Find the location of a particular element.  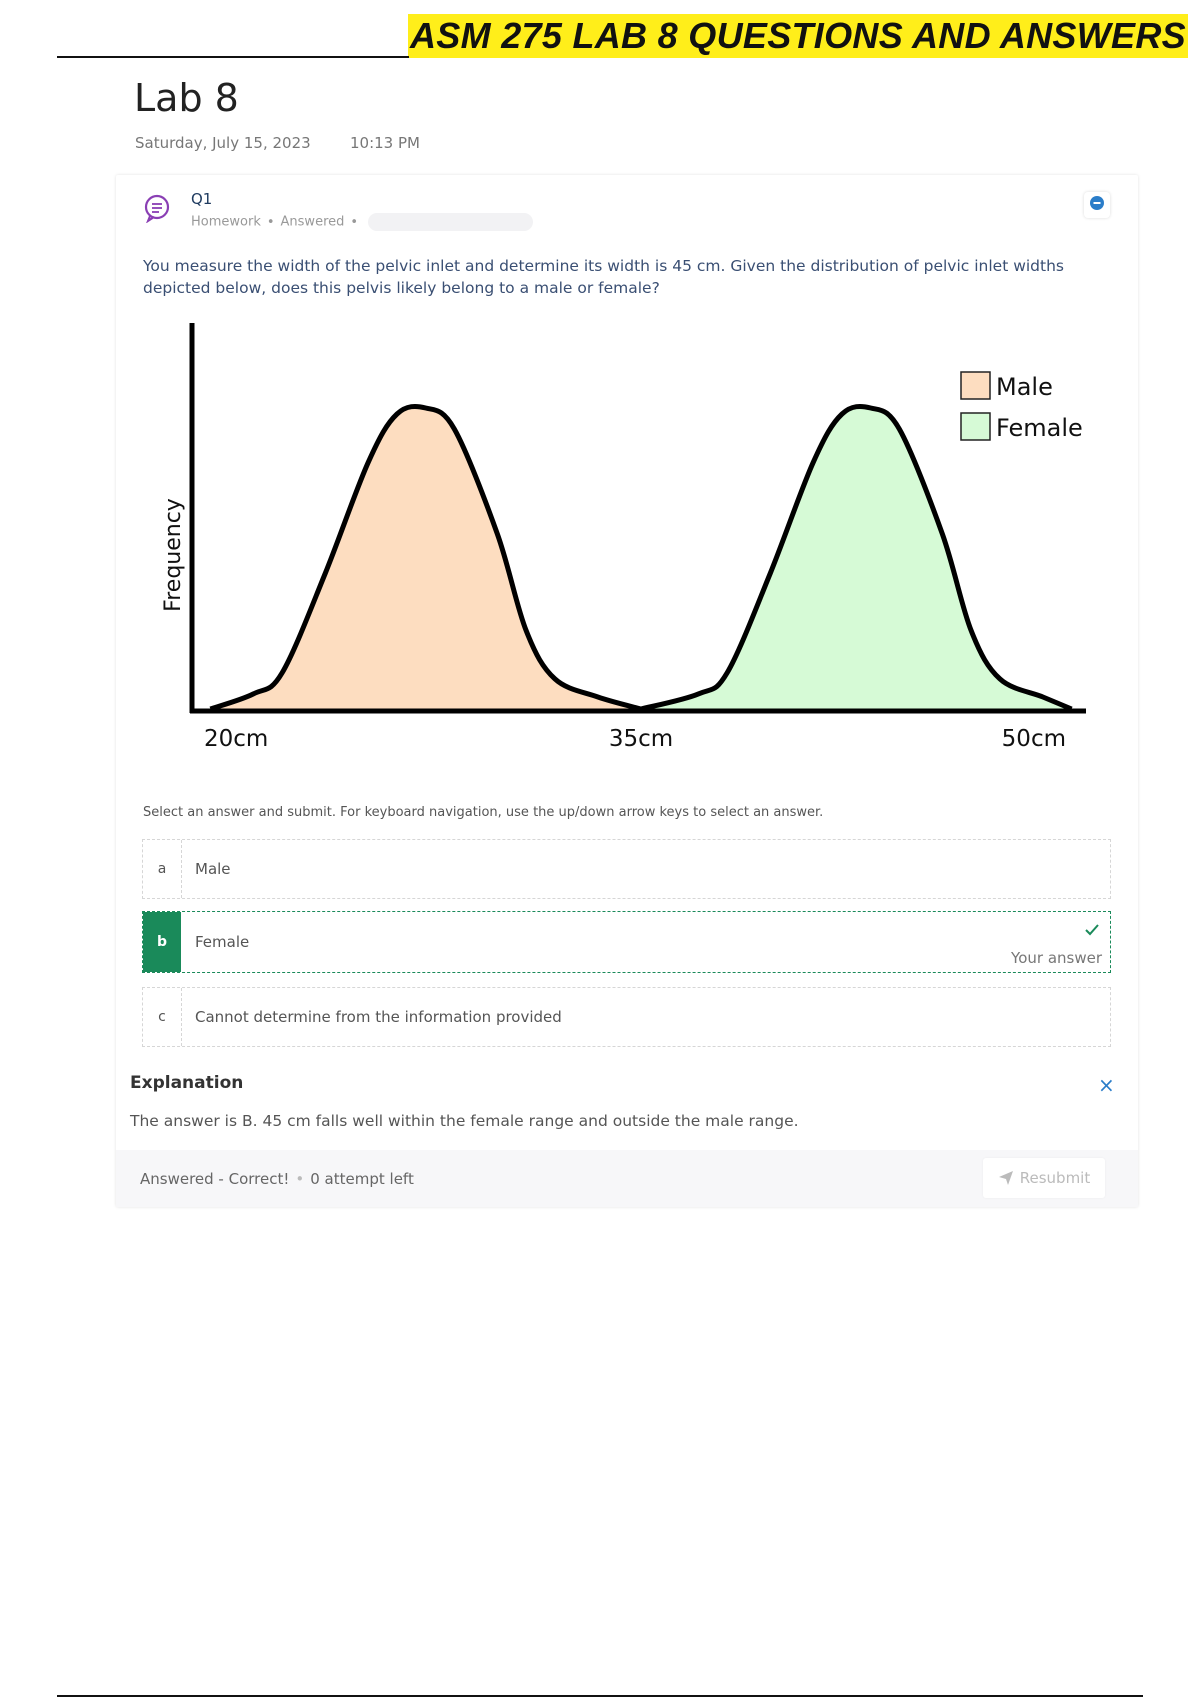

option-b: b Female Your answer is located at coordinates (626, 942).